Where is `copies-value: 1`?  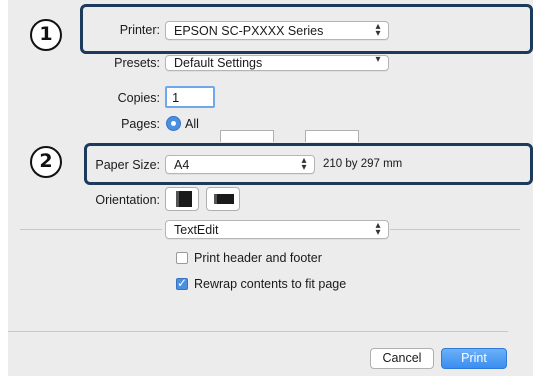 copies-value: 1 is located at coordinates (176, 97).